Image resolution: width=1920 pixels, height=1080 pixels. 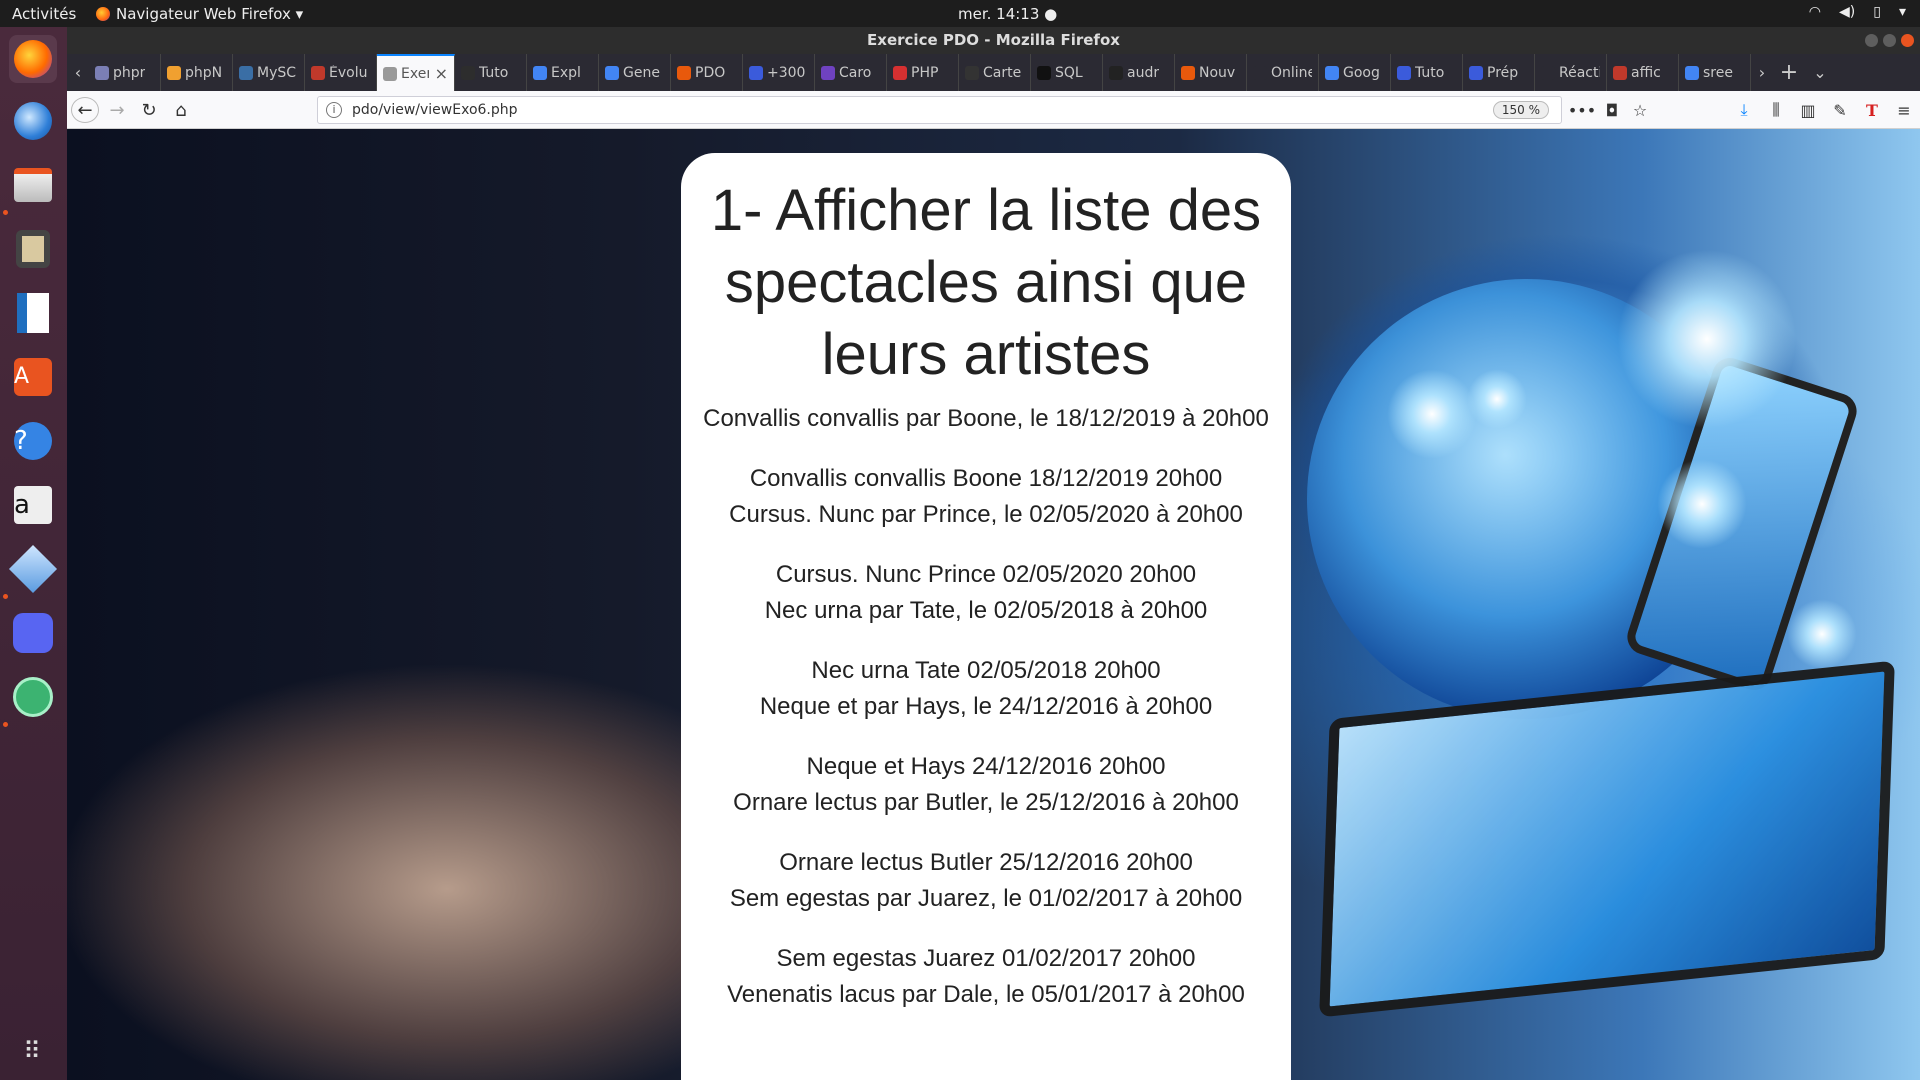 I want to click on browser-tab: affic, so click(x=1643, y=72).